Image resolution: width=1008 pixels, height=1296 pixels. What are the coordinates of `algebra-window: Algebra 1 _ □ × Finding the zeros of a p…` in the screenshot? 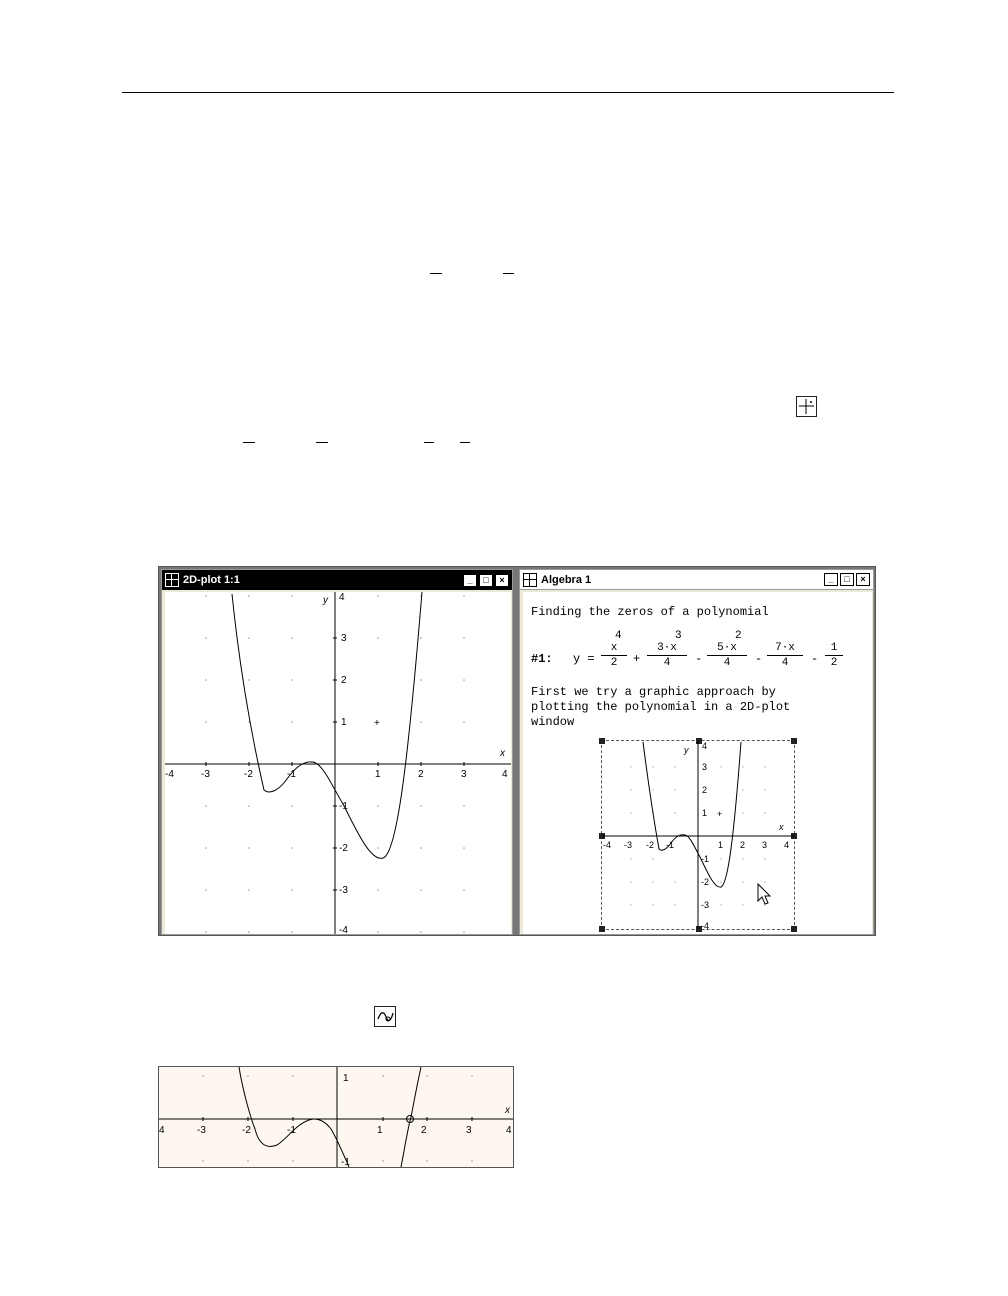 It's located at (696, 752).